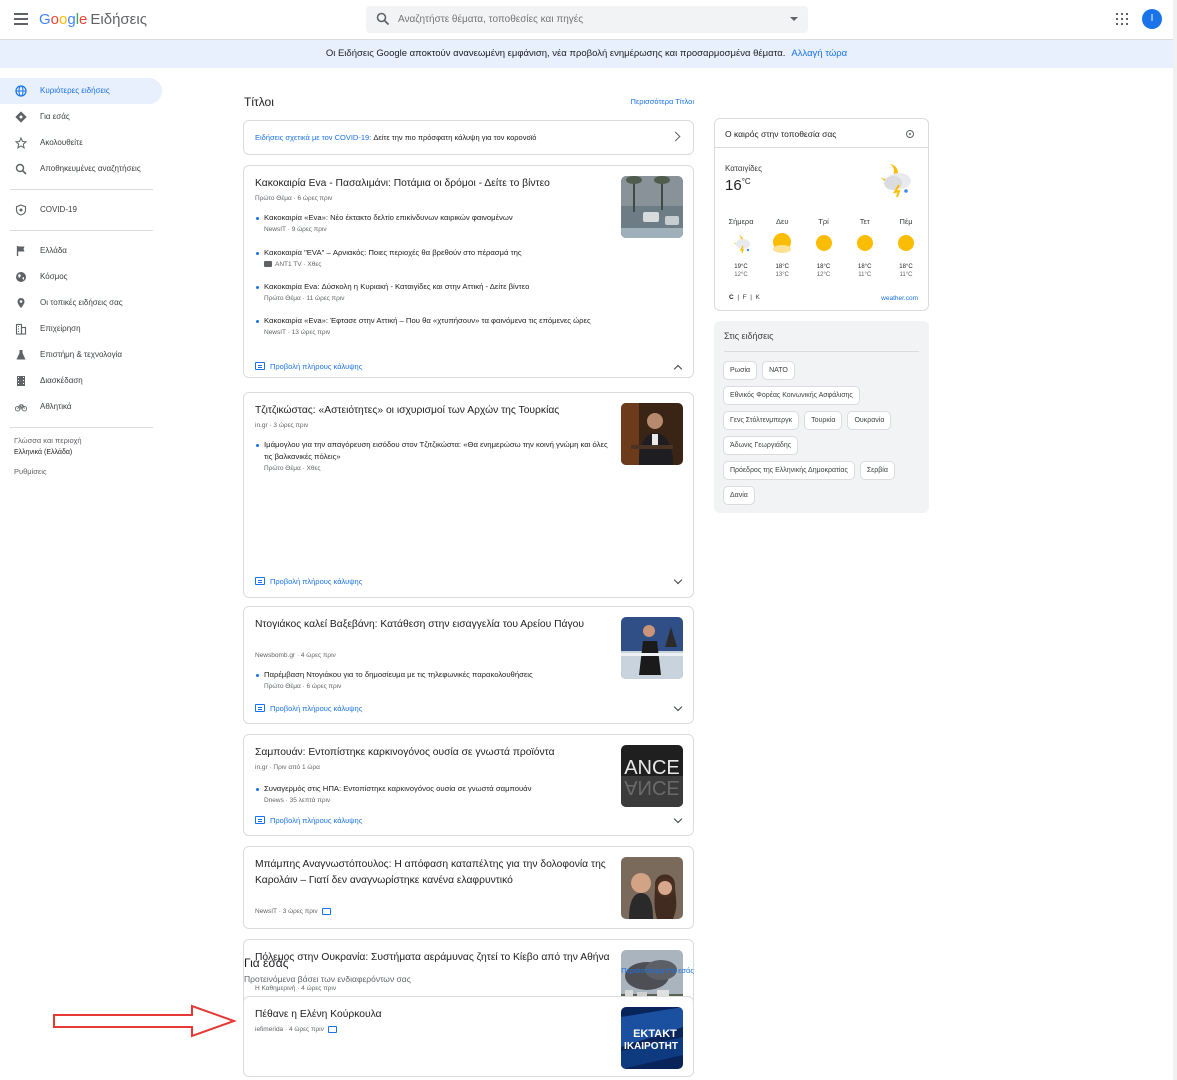 The height and width of the screenshot is (1080, 1177). I want to click on settings-link: Ρυθμίσεις, so click(82, 471).